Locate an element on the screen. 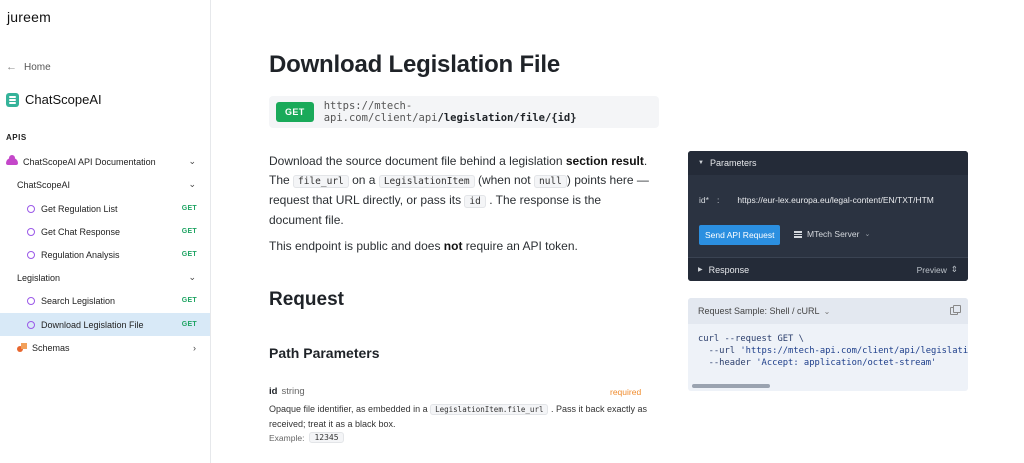  sidebar-item-label: Schemas is located at coordinates (51, 347).